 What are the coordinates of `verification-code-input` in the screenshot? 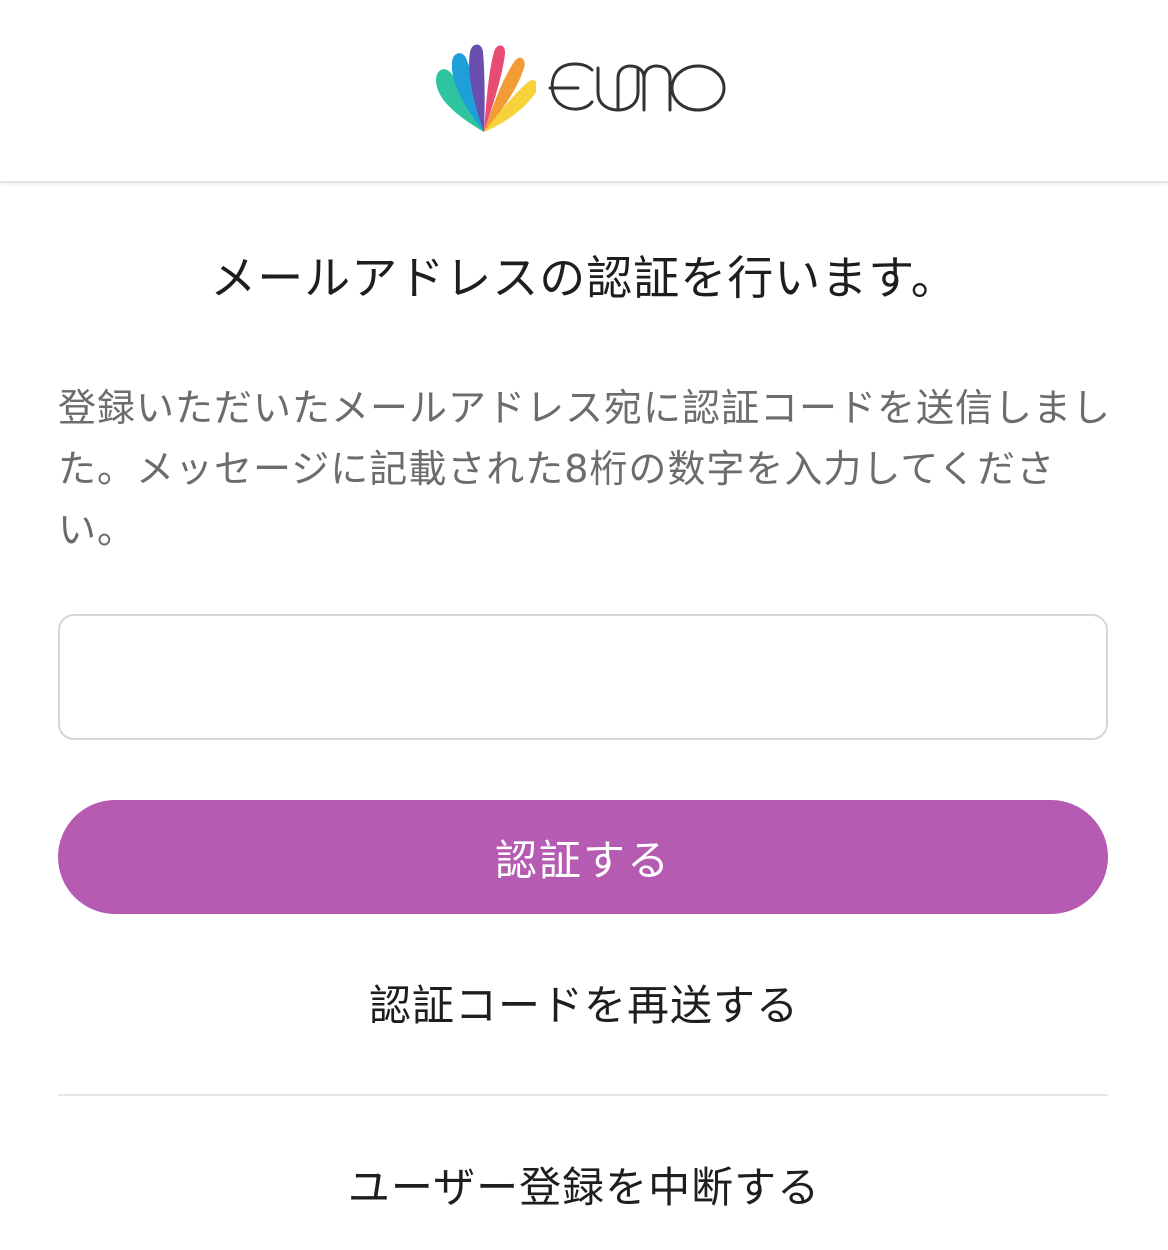 It's located at (583, 677).